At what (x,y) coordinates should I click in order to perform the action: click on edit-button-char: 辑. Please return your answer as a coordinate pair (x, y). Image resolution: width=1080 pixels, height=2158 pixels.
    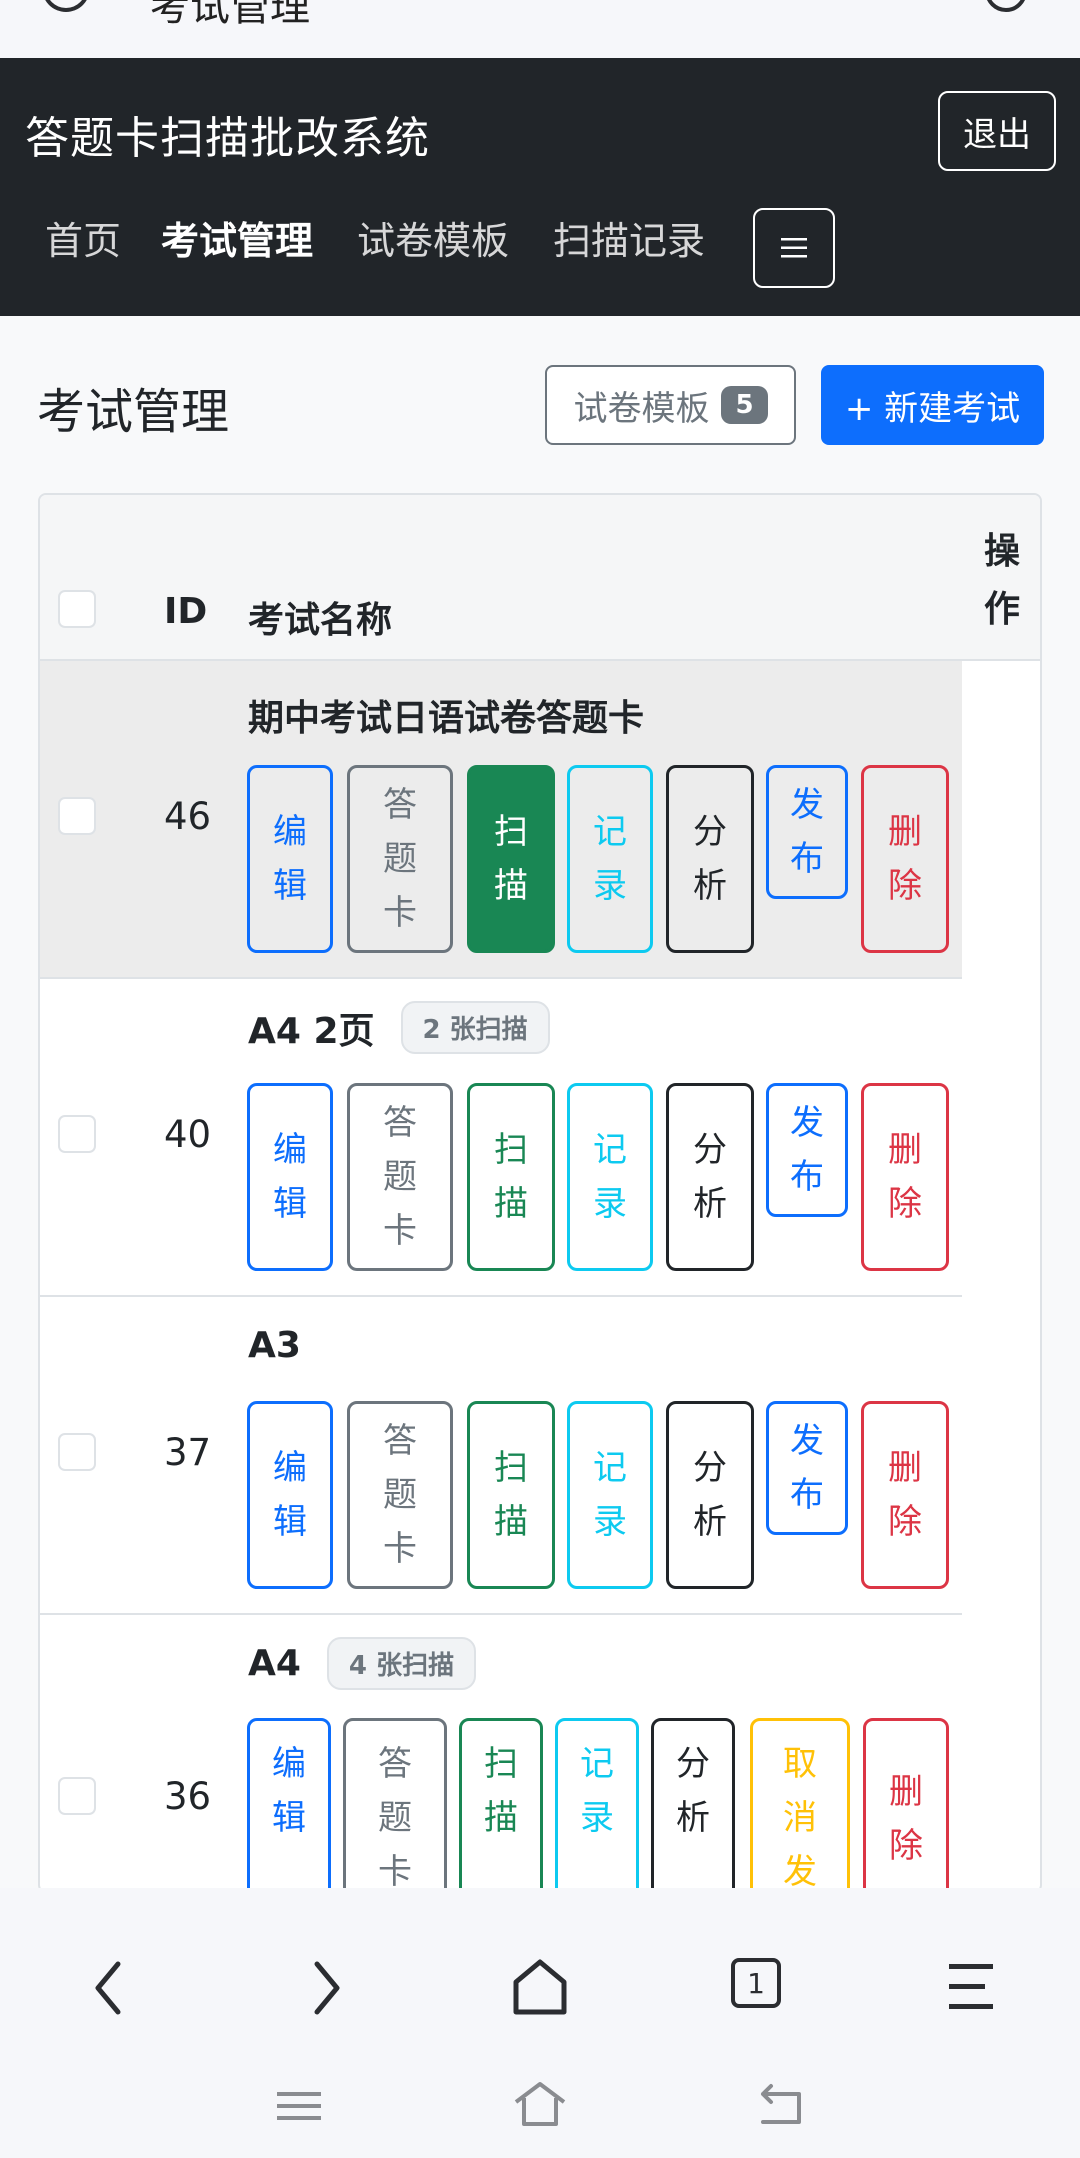
    Looking at the image, I should click on (289, 1818).